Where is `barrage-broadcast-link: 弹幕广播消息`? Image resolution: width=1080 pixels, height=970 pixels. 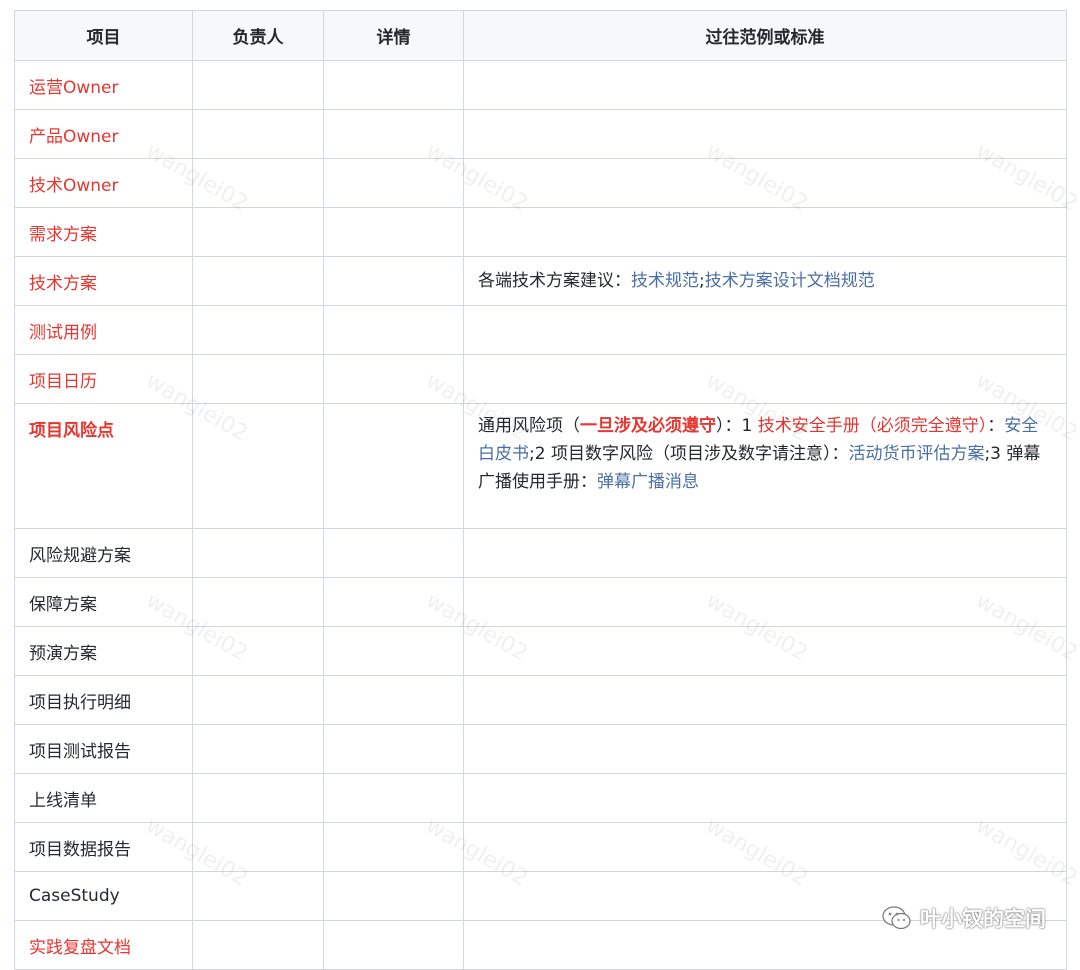
barrage-broadcast-link: 弹幕广播消息 is located at coordinates (648, 482).